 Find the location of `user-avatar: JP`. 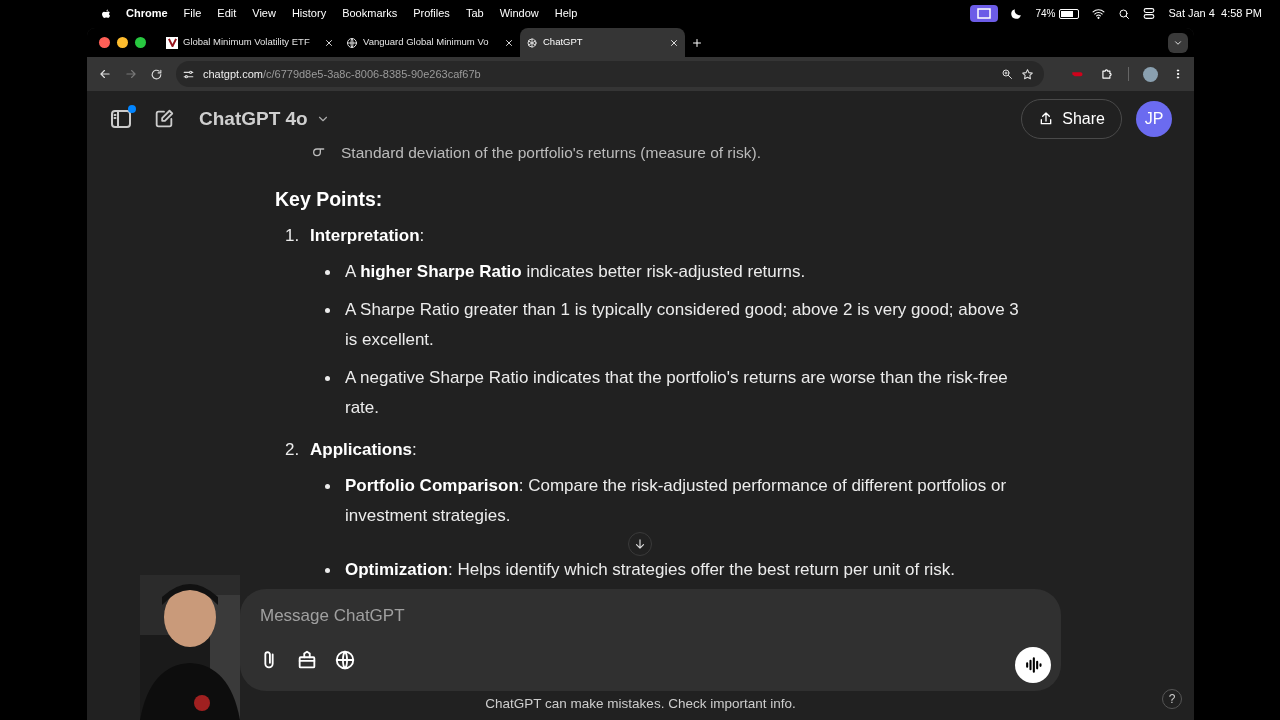

user-avatar: JP is located at coordinates (1154, 119).